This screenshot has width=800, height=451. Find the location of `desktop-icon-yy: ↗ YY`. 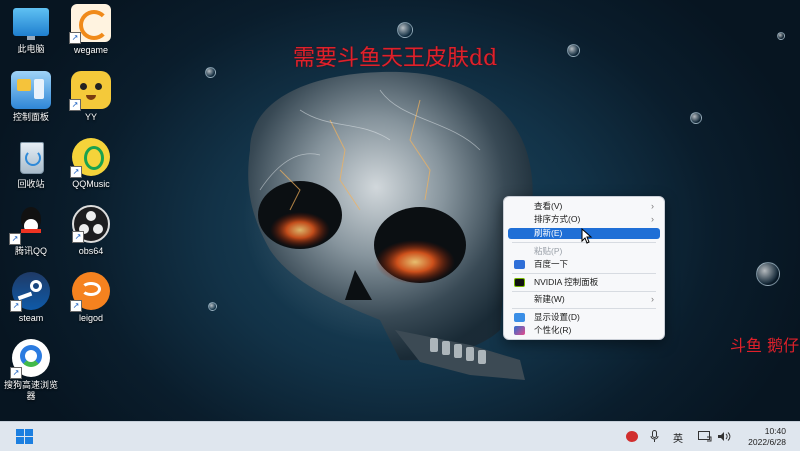

desktop-icon-yy: ↗ YY is located at coordinates (91, 103).